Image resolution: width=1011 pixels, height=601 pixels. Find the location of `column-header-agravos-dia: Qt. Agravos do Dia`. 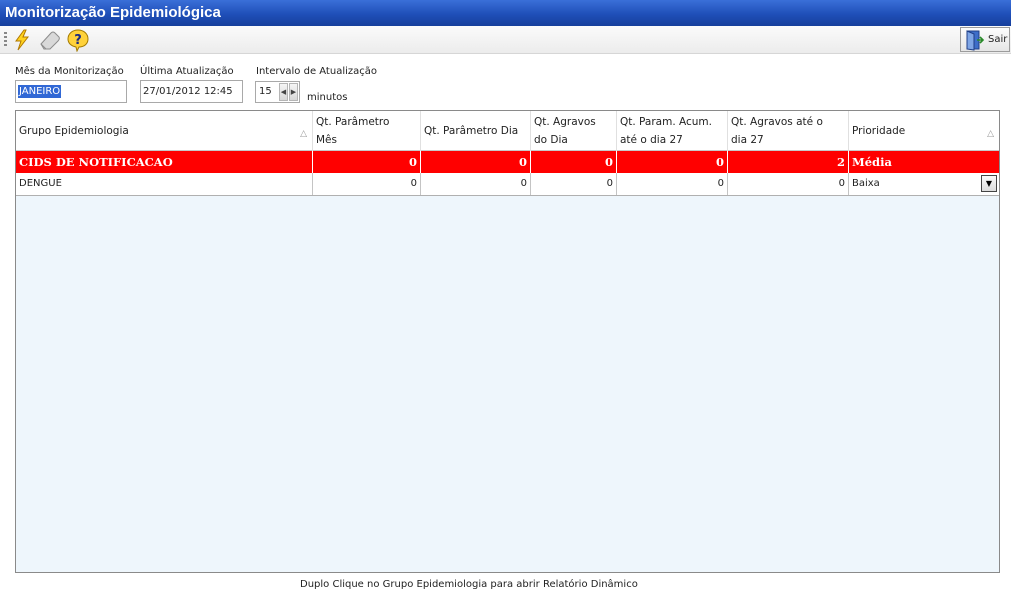

column-header-agravos-dia: Qt. Agravos do Dia is located at coordinates (574, 131).